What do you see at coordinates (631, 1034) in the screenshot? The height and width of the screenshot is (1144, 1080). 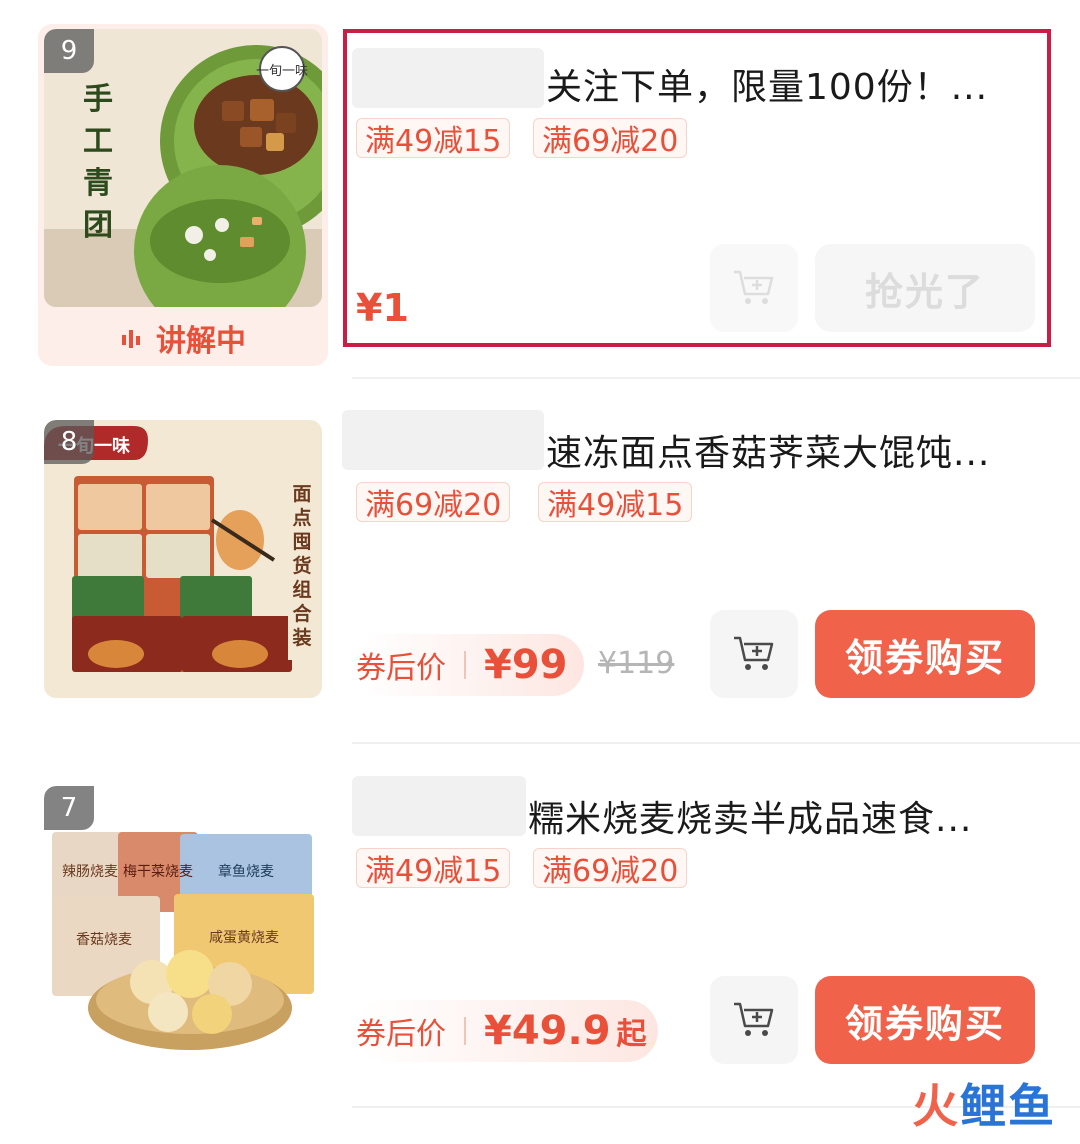 I see `price-suffix: 起` at bounding box center [631, 1034].